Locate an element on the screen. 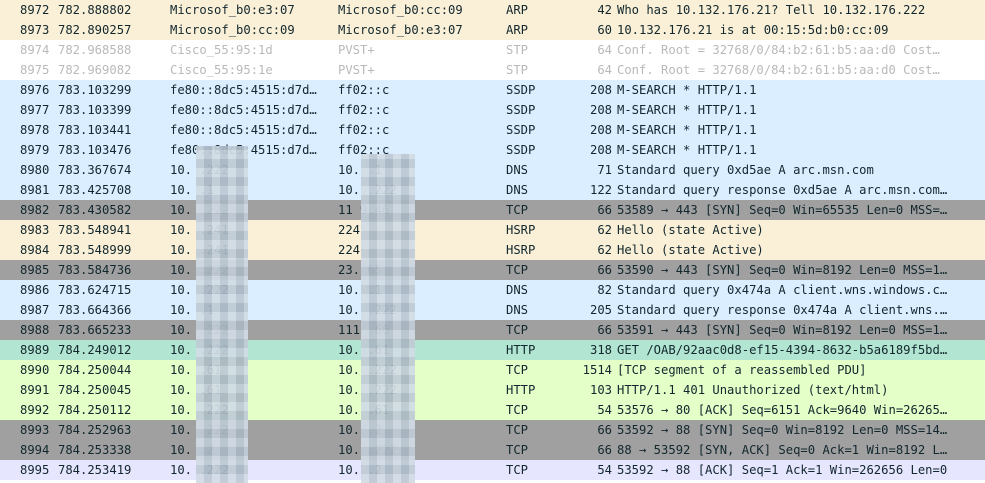  packet-destination: PVST+ is located at coordinates (356, 50).